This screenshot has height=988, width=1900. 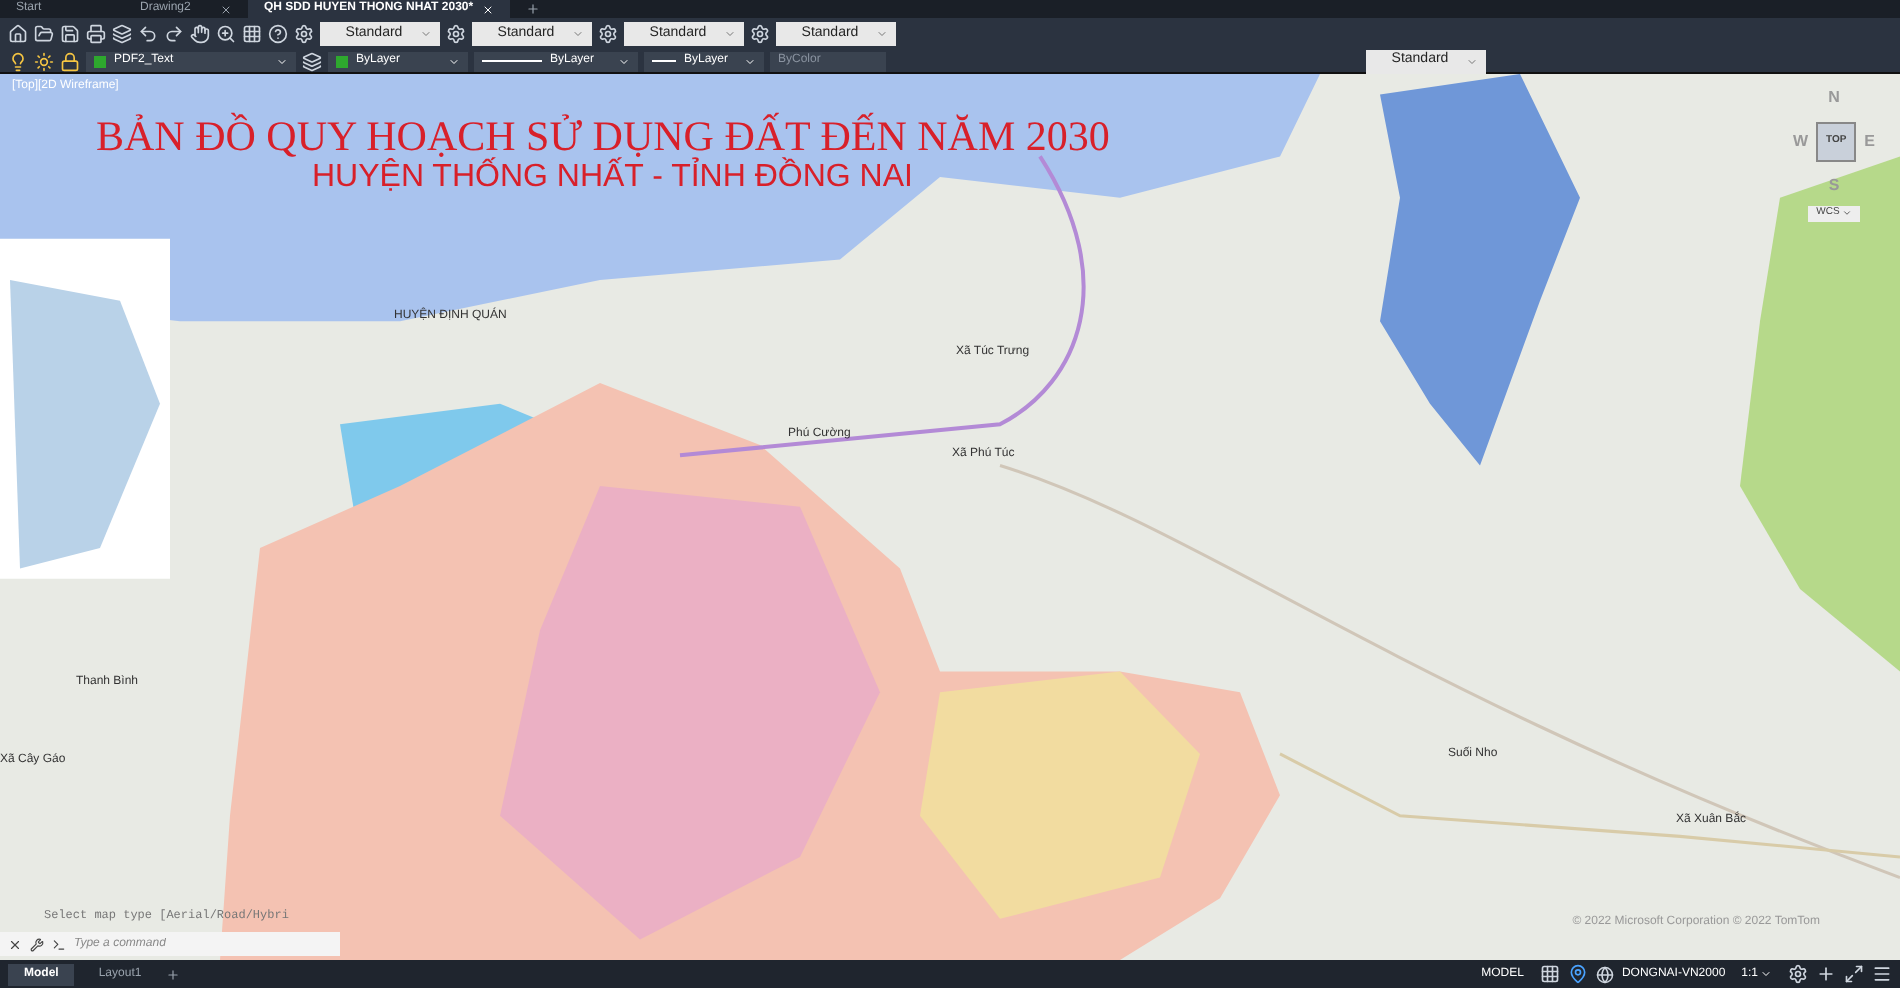 What do you see at coordinates (18, 34) in the screenshot?
I see `home-icon` at bounding box center [18, 34].